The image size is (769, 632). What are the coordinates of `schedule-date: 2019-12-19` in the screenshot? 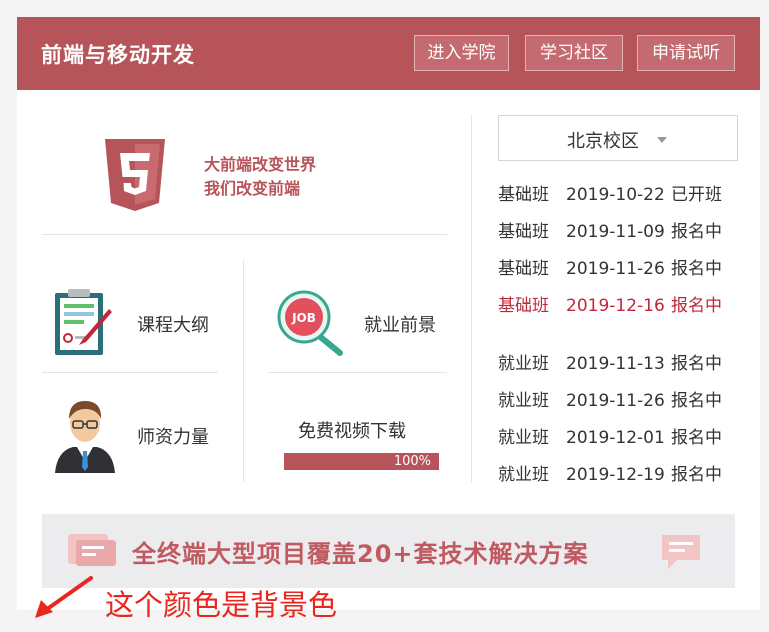 It's located at (615, 475).